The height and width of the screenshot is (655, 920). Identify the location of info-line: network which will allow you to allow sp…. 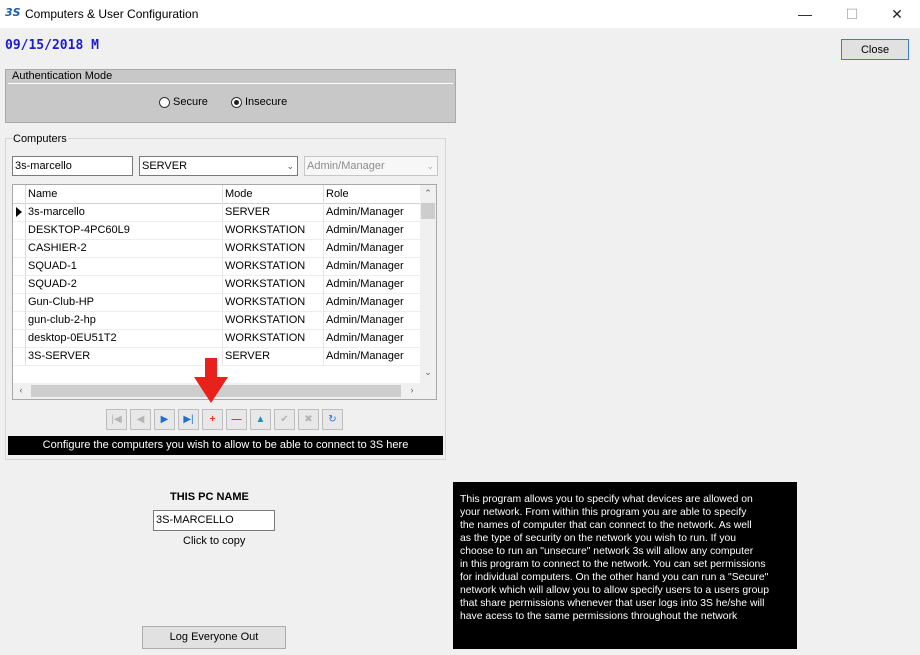
(614, 590).